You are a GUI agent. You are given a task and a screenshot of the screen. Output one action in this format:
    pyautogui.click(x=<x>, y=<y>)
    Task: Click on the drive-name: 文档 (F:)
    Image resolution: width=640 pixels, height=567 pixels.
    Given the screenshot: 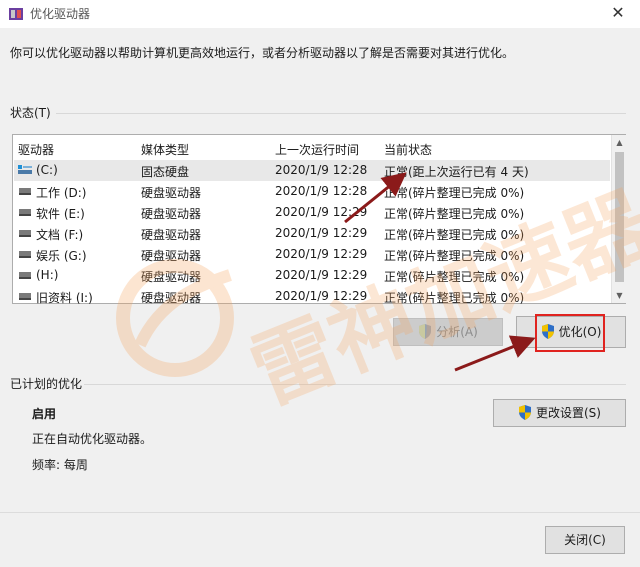 What is the action you would take?
    pyautogui.click(x=60, y=235)
    